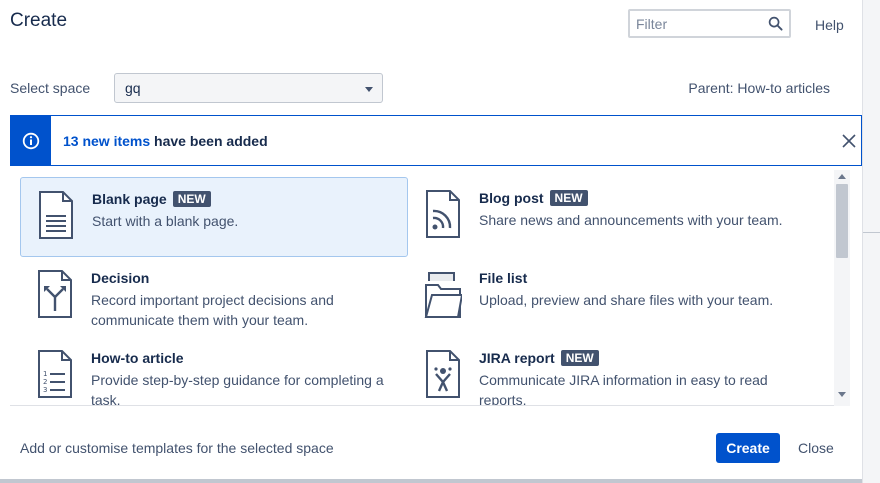 Image resolution: width=880 pixels, height=483 pixels. Describe the element at coordinates (775, 23) in the screenshot. I see `search-icon` at that location.